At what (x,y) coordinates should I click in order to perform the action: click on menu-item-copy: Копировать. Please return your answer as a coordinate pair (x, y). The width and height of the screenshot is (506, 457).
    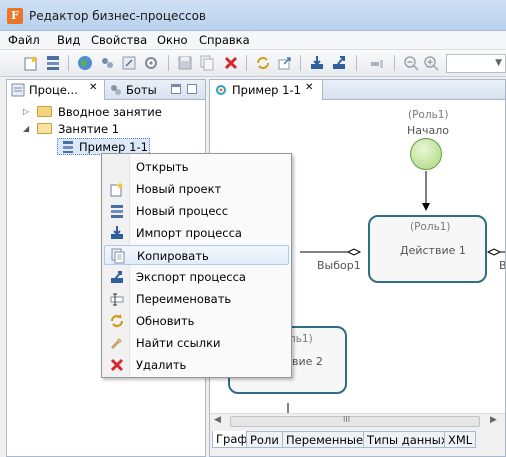
    Looking at the image, I should click on (196, 255).